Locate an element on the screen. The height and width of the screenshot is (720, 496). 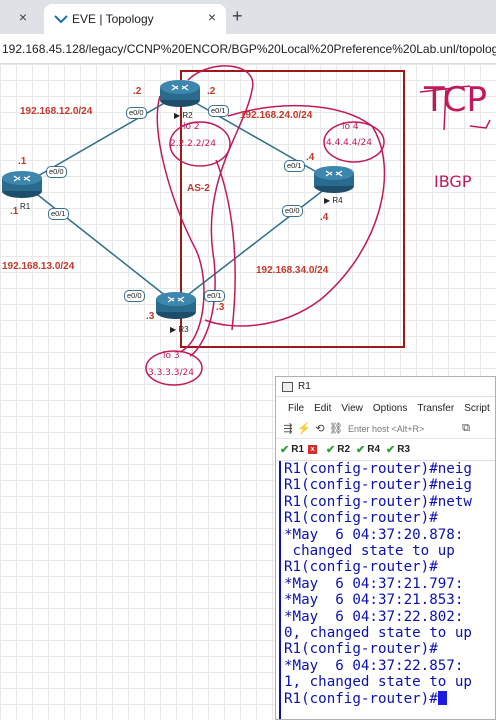
terminal-prompt-line: R1(config-router)# is located at coordinates (389, 698).